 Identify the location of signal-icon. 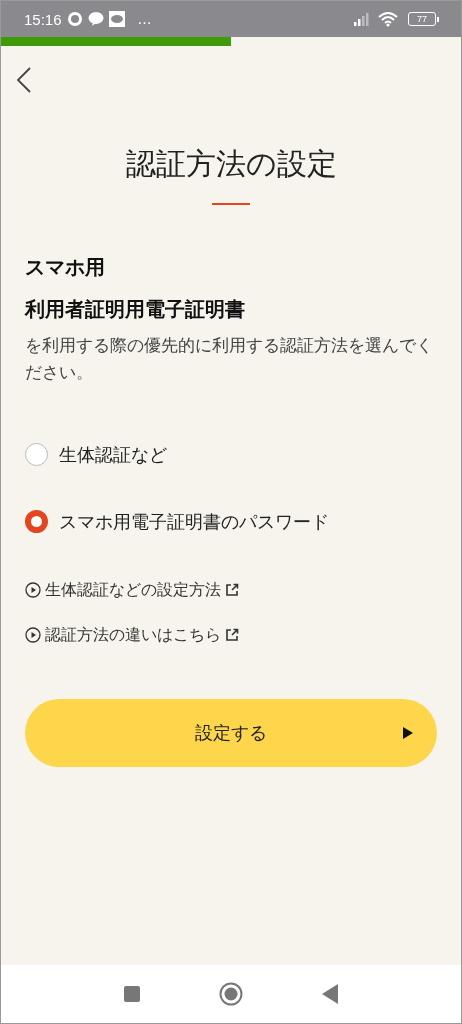
(363, 19).